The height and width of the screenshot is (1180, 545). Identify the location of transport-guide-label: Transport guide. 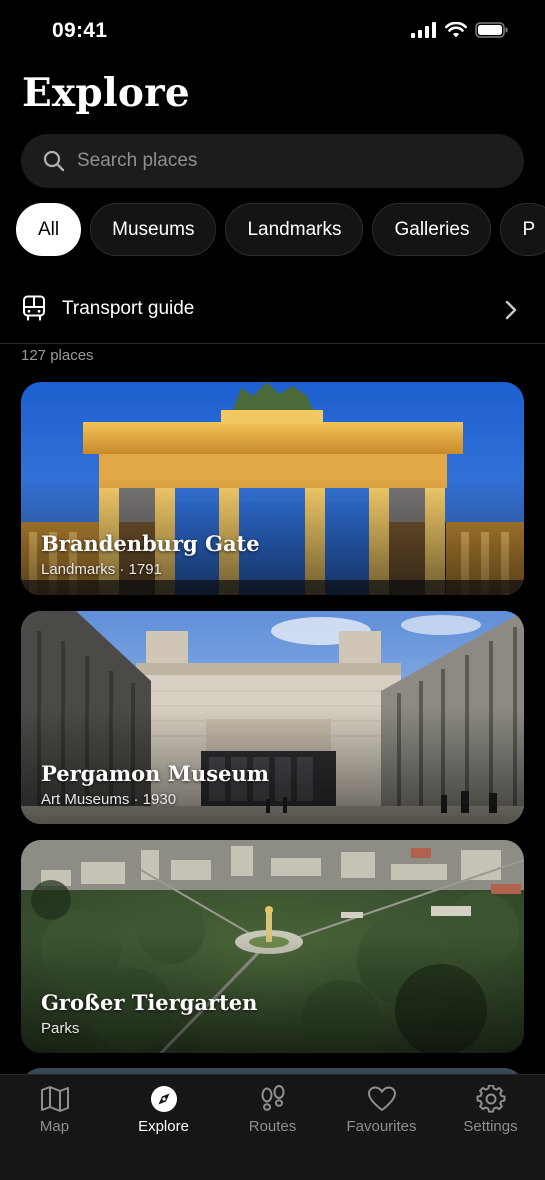
(128, 308).